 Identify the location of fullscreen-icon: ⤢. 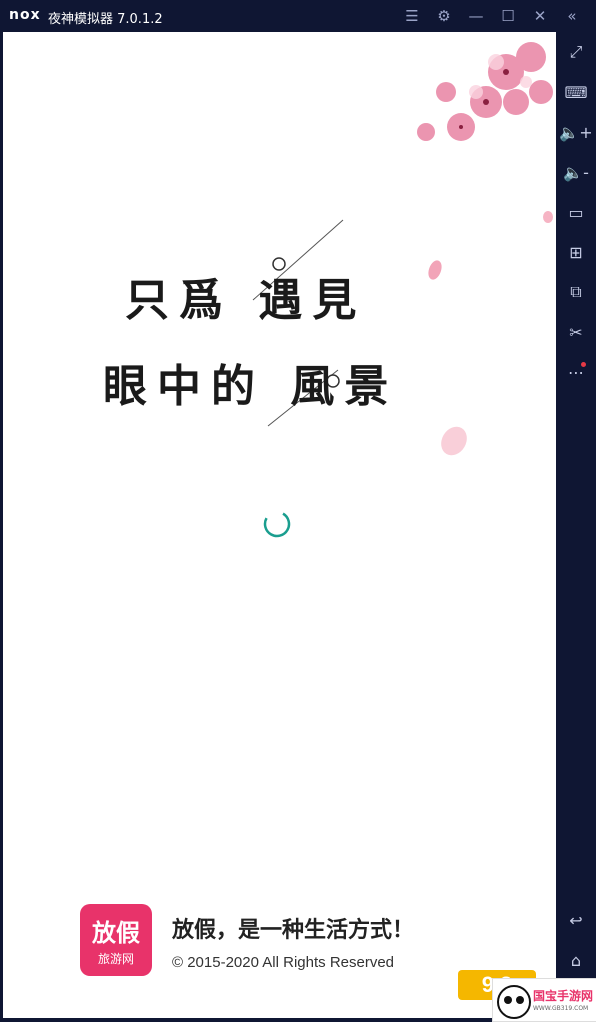
(576, 52).